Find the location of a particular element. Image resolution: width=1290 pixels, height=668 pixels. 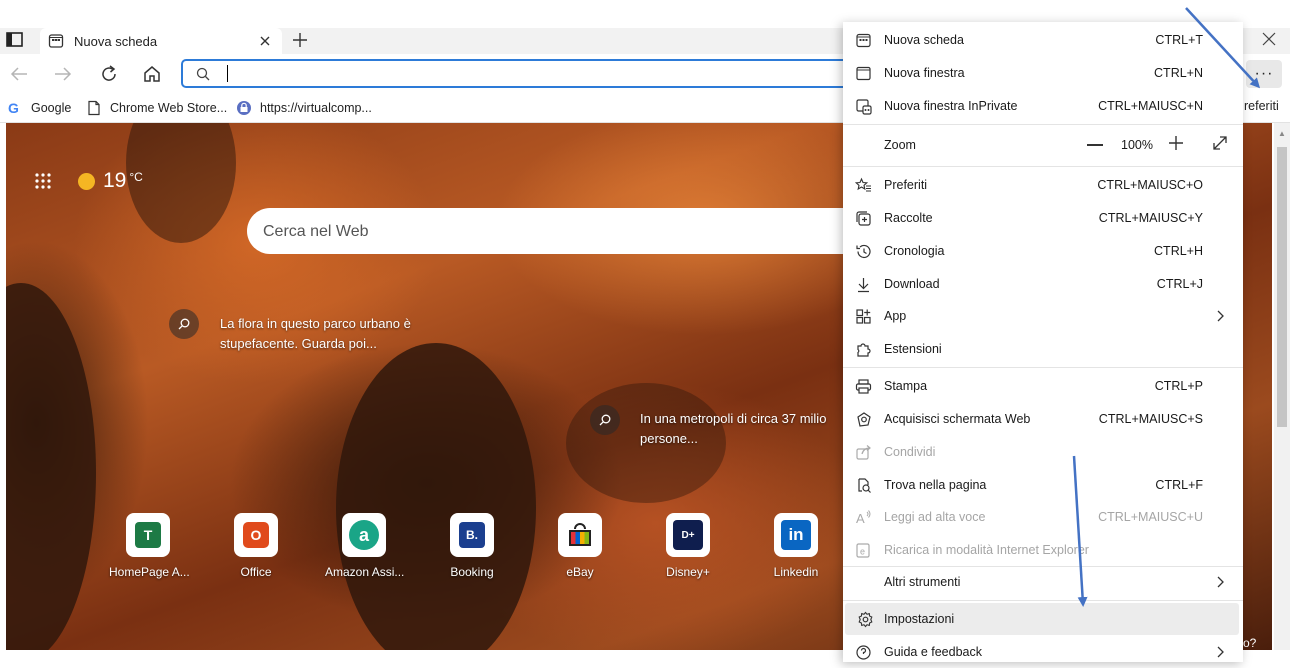

temperature-unit: °C is located at coordinates (136, 177).